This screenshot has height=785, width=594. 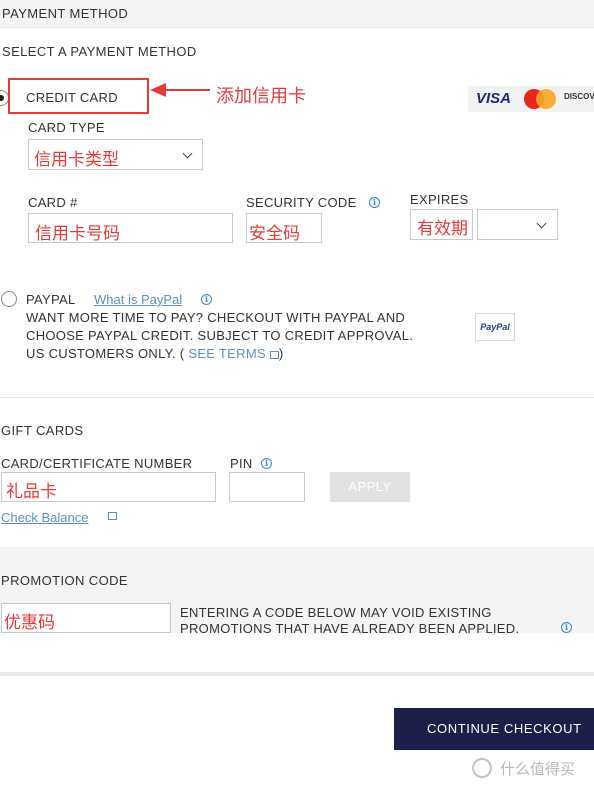 I want to click on card-type-label: CARD TYPE, so click(x=66, y=127).